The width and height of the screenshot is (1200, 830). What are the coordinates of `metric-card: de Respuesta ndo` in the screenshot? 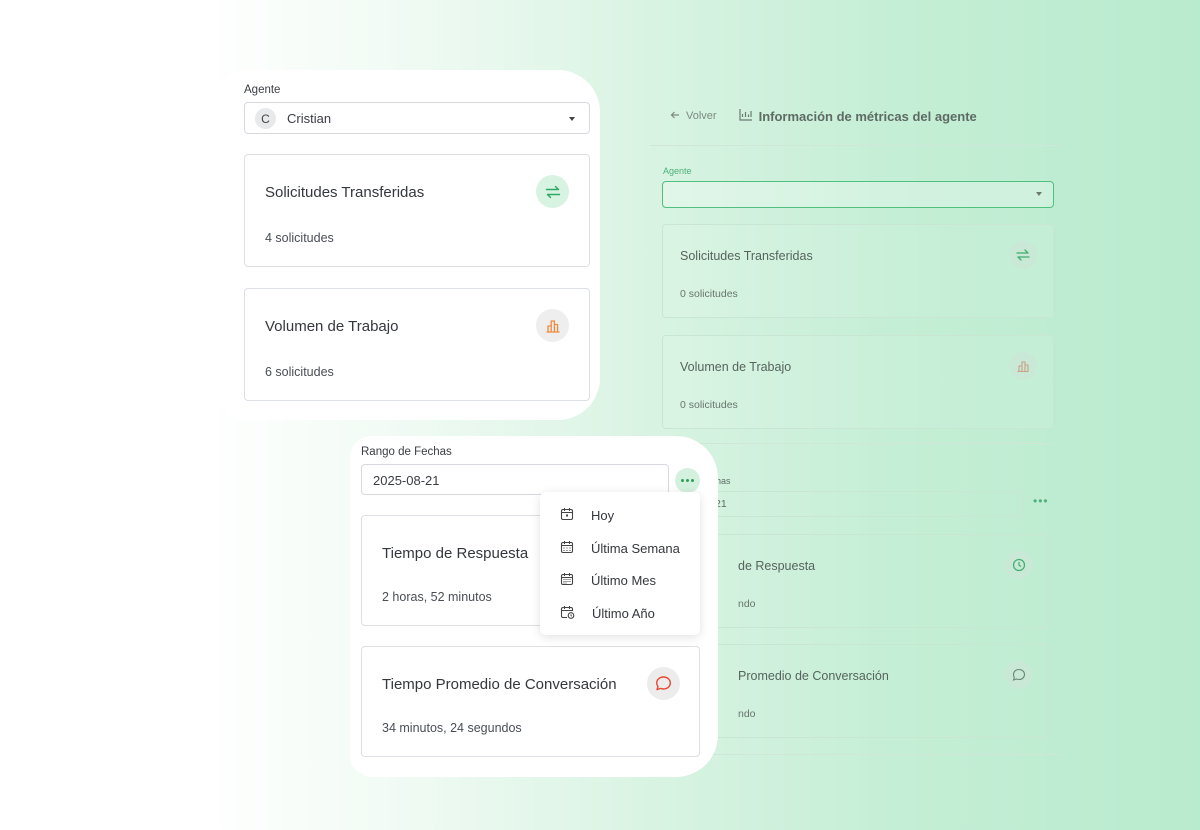 It's located at (870, 581).